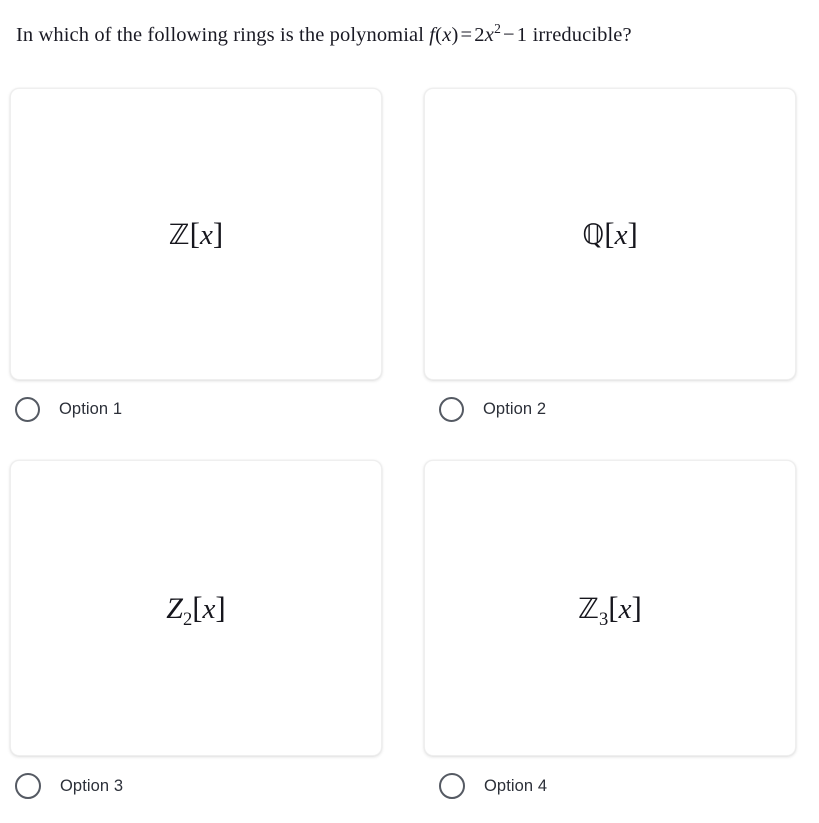  What do you see at coordinates (90, 409) in the screenshot?
I see `radio-label-option-1: Option 1` at bounding box center [90, 409].